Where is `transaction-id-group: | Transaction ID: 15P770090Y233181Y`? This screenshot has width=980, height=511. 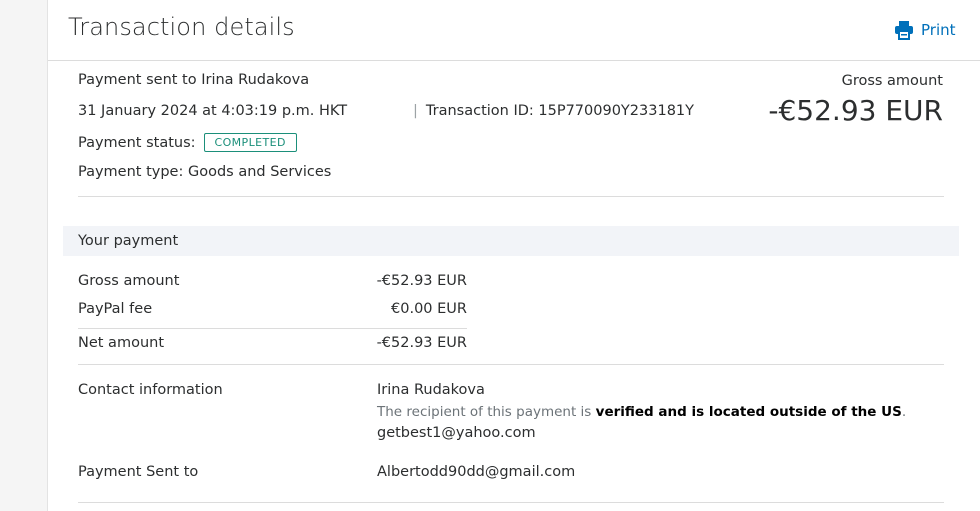
transaction-id-group: | Transaction ID: 15P770090Y233181Y is located at coordinates (553, 111).